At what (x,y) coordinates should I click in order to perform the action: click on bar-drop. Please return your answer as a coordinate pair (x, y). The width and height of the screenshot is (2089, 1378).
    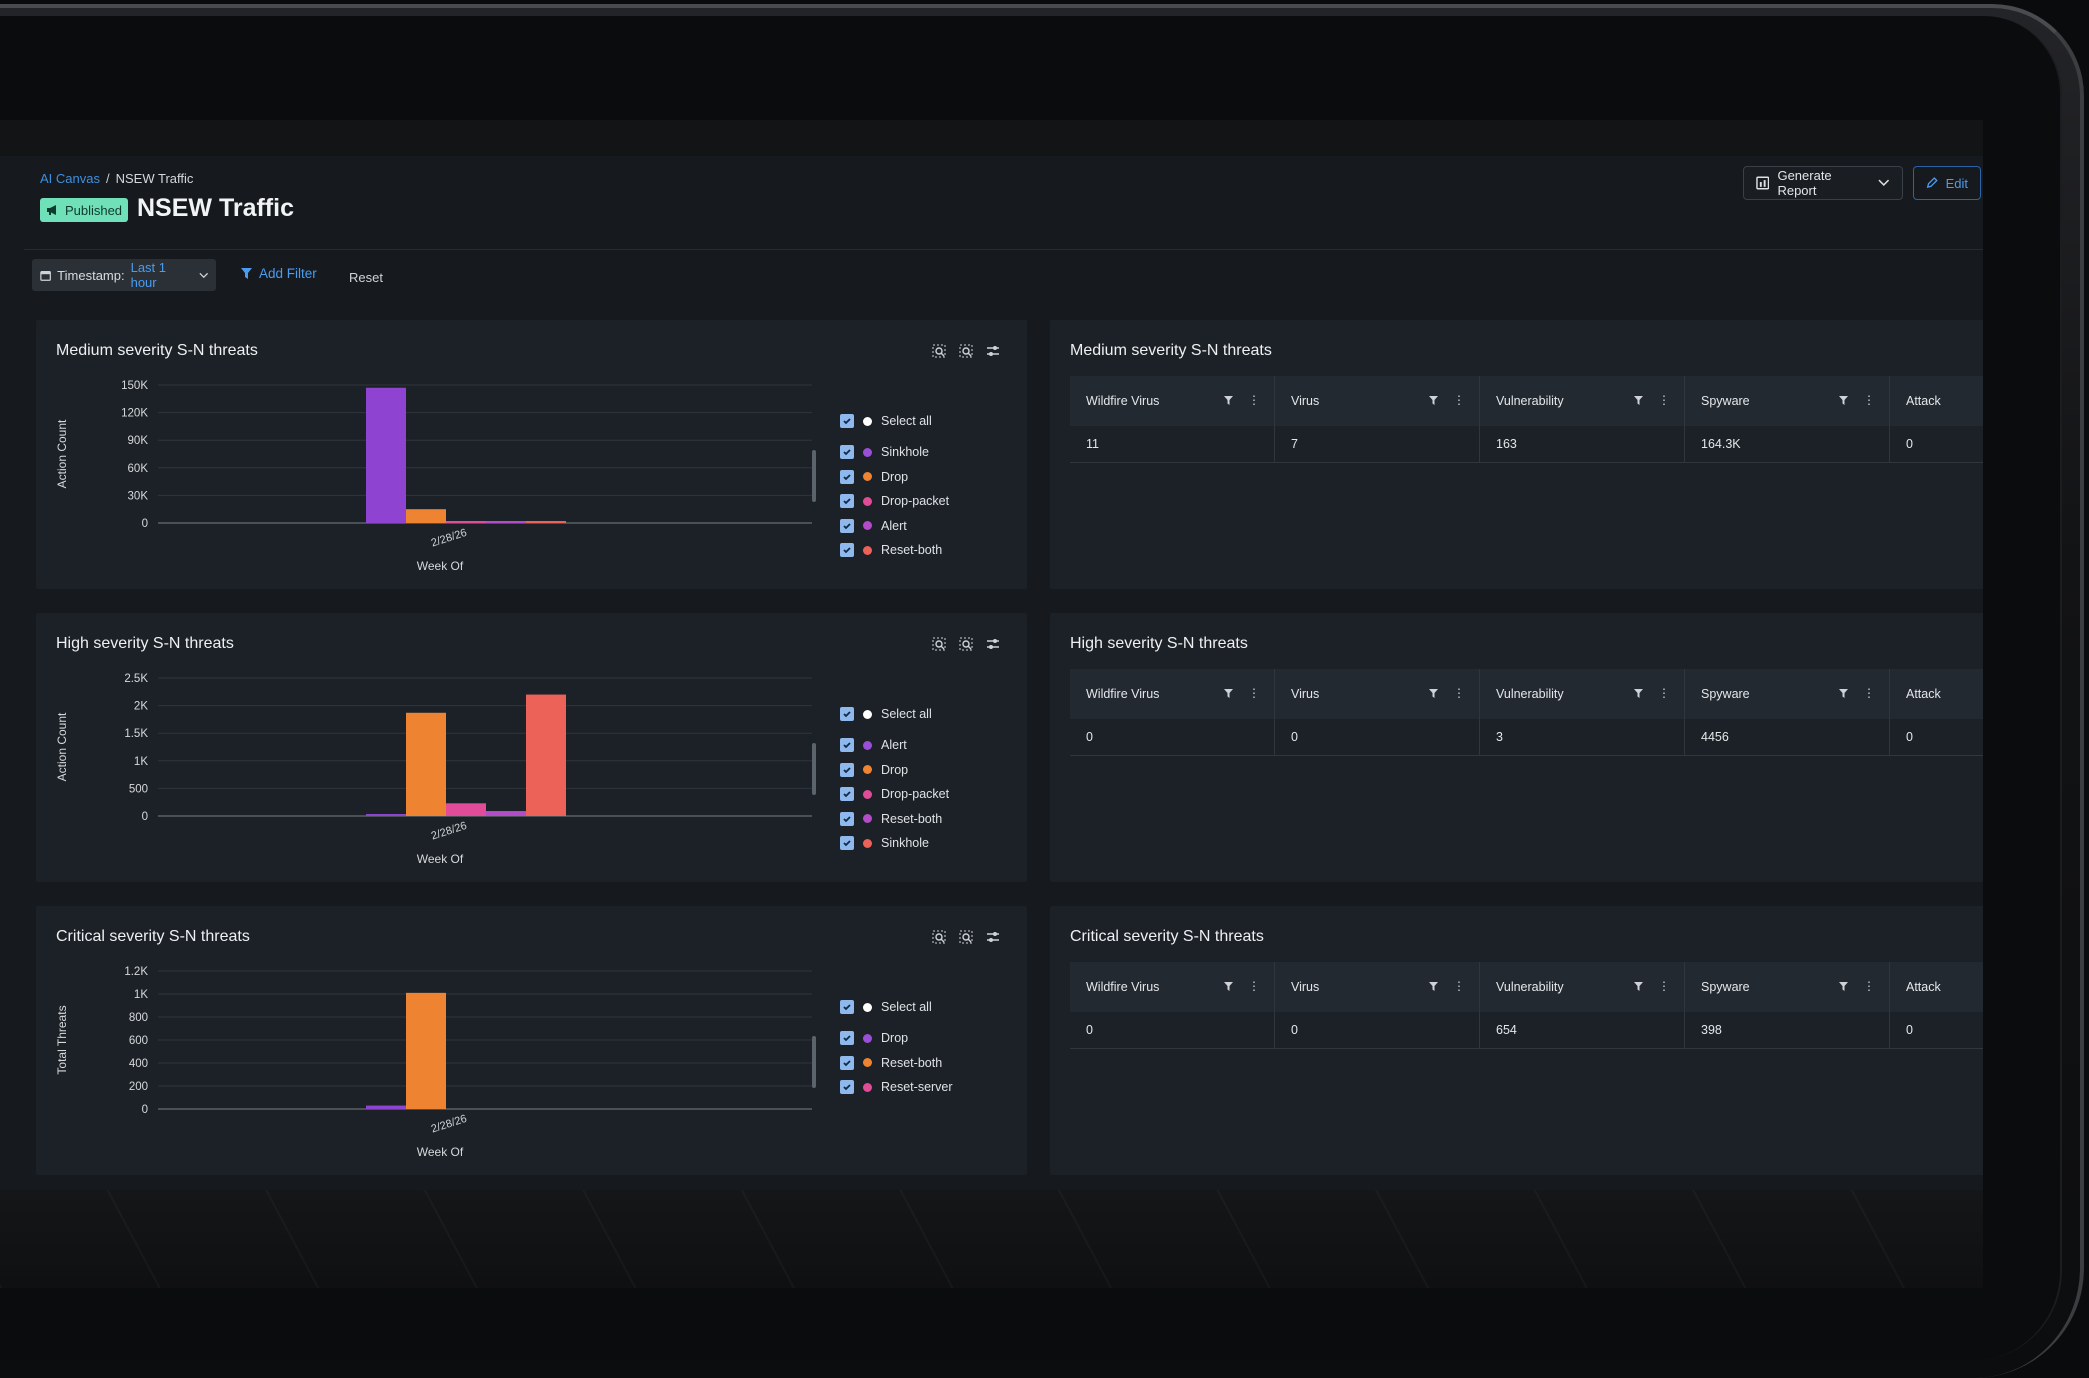
    Looking at the image, I should click on (386, 1107).